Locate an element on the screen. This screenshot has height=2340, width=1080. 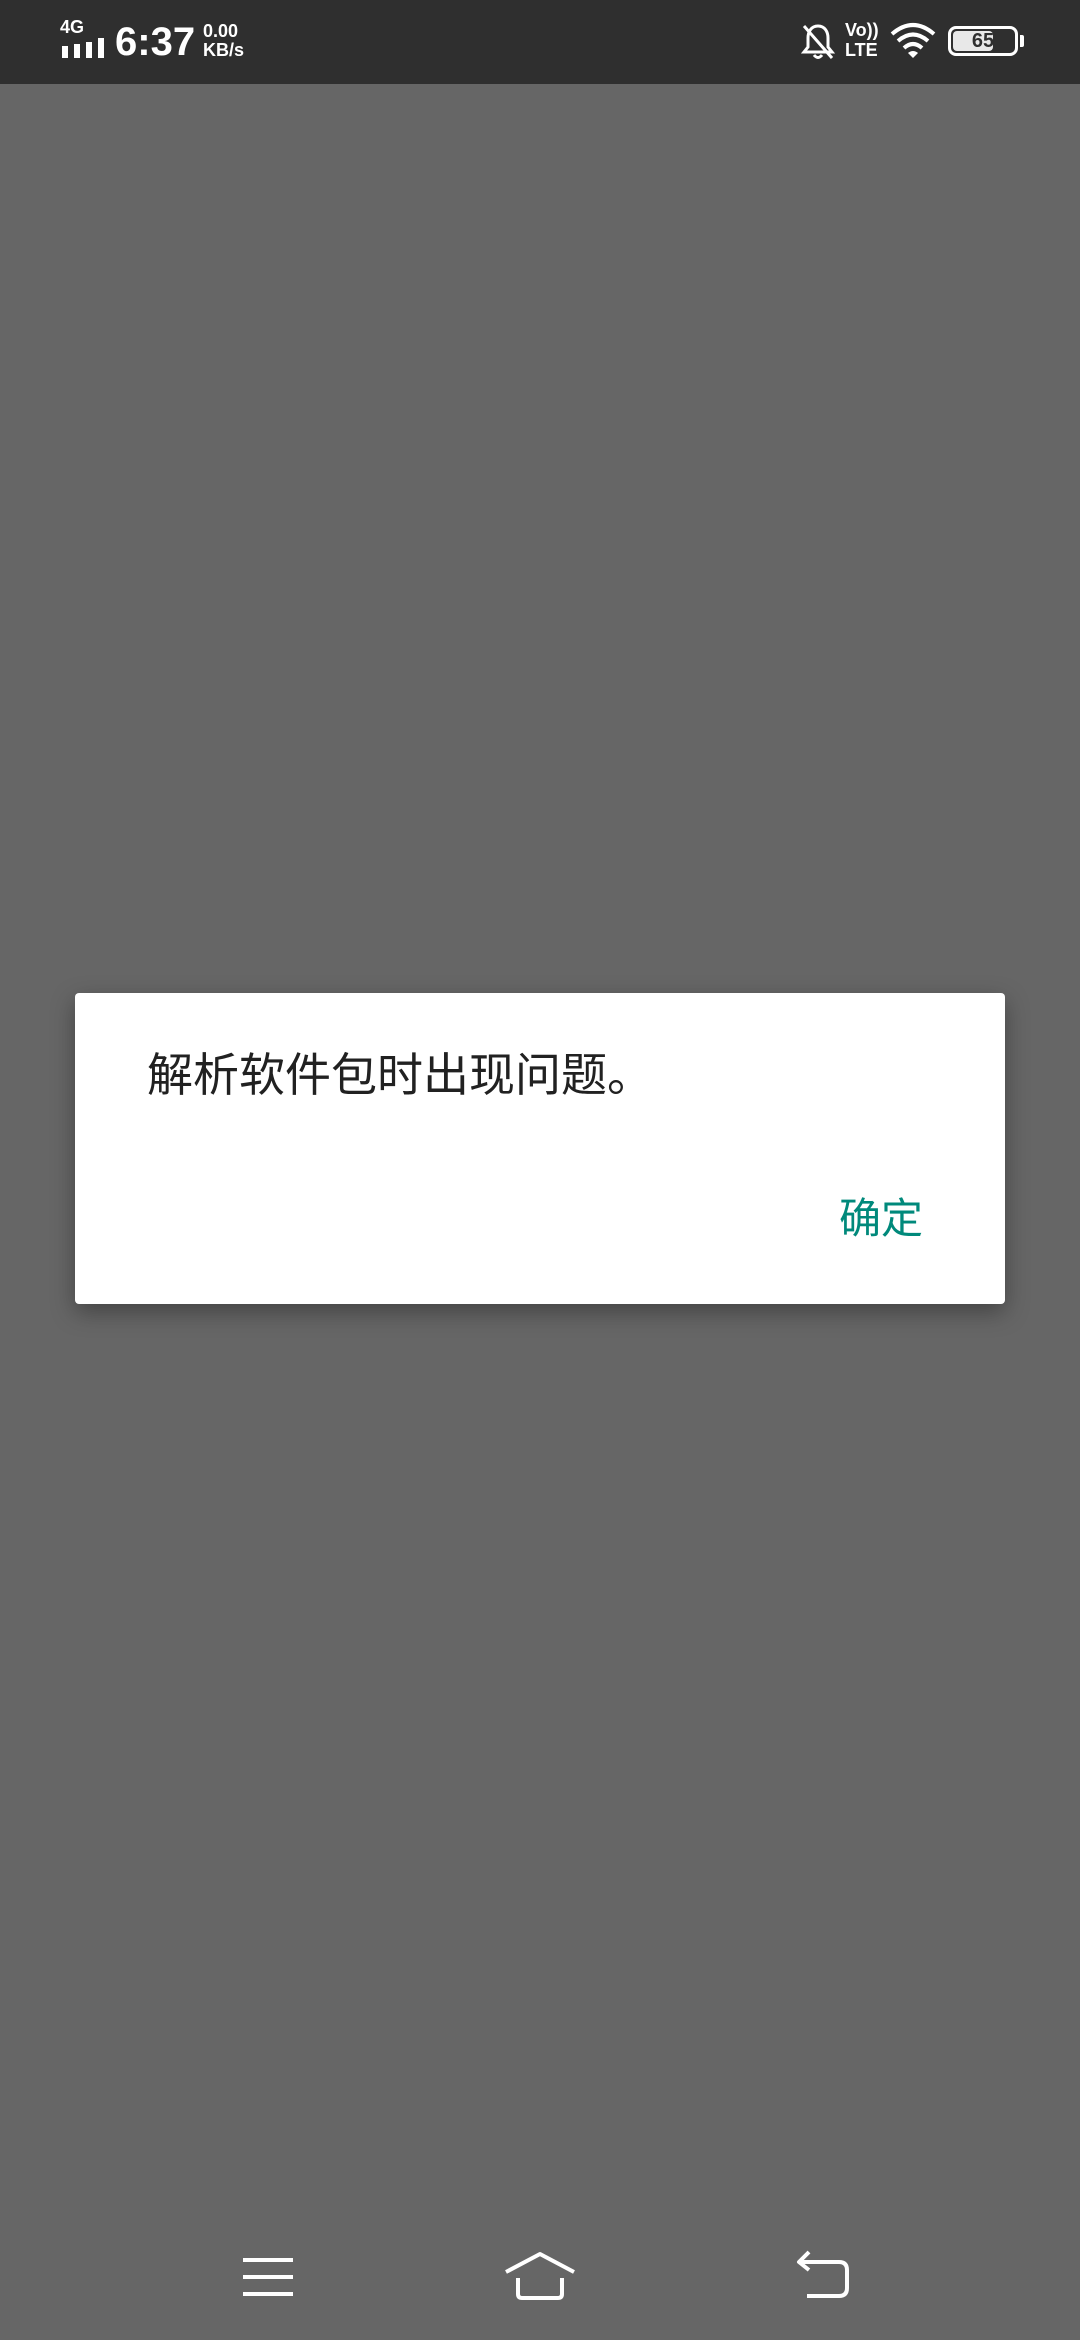
volte-icon: Vo)) LTE is located at coordinates (862, 40).